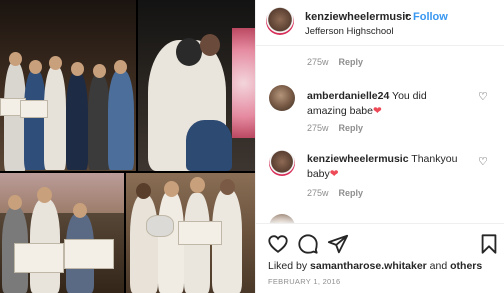 The width and height of the screenshot is (504, 293). What do you see at coordinates (288, 266) in the screenshot?
I see `likes-prefix: Liked by` at bounding box center [288, 266].